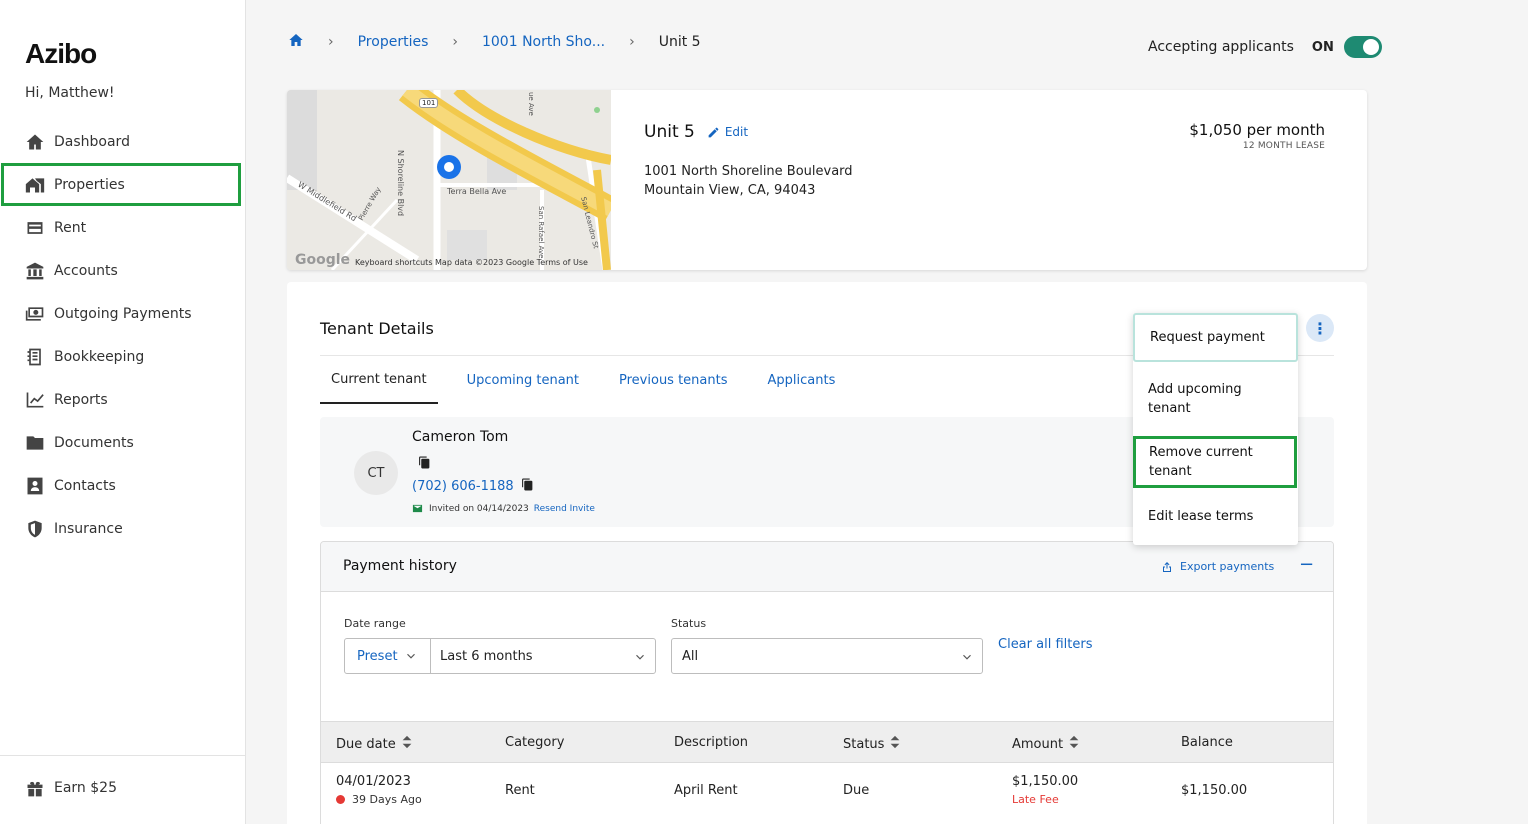 This screenshot has width=1528, height=824. What do you see at coordinates (477, 191) in the screenshot?
I see `map-label-terra-bella: Terra Bella Ave` at bounding box center [477, 191].